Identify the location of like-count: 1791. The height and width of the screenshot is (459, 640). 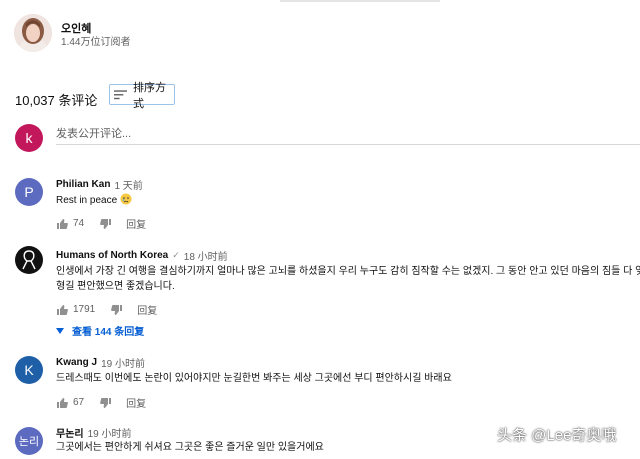
(84, 309).